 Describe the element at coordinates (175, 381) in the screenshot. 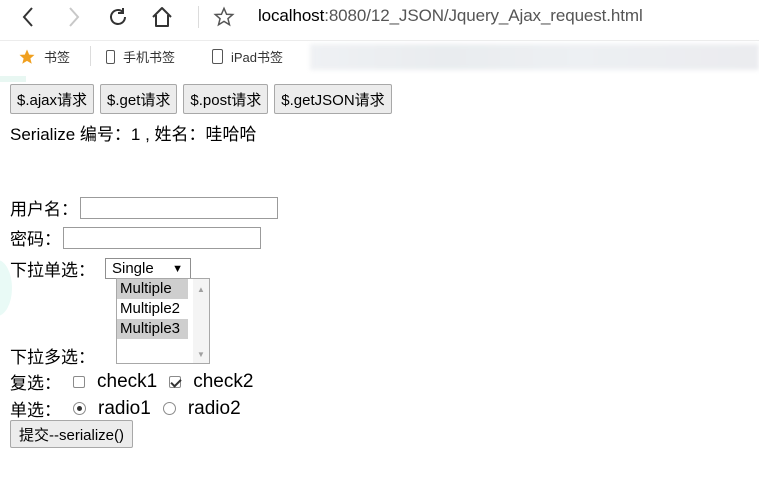

I see `check2-checkbox` at that location.